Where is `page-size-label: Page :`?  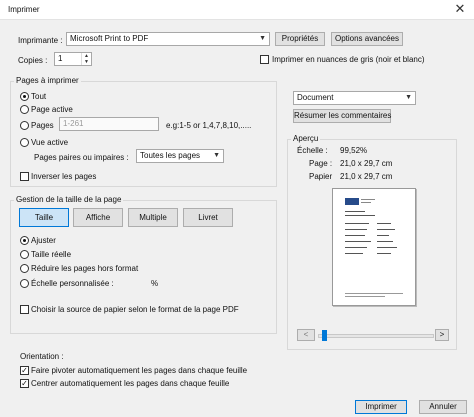
page-size-label: Page : is located at coordinates (321, 163).